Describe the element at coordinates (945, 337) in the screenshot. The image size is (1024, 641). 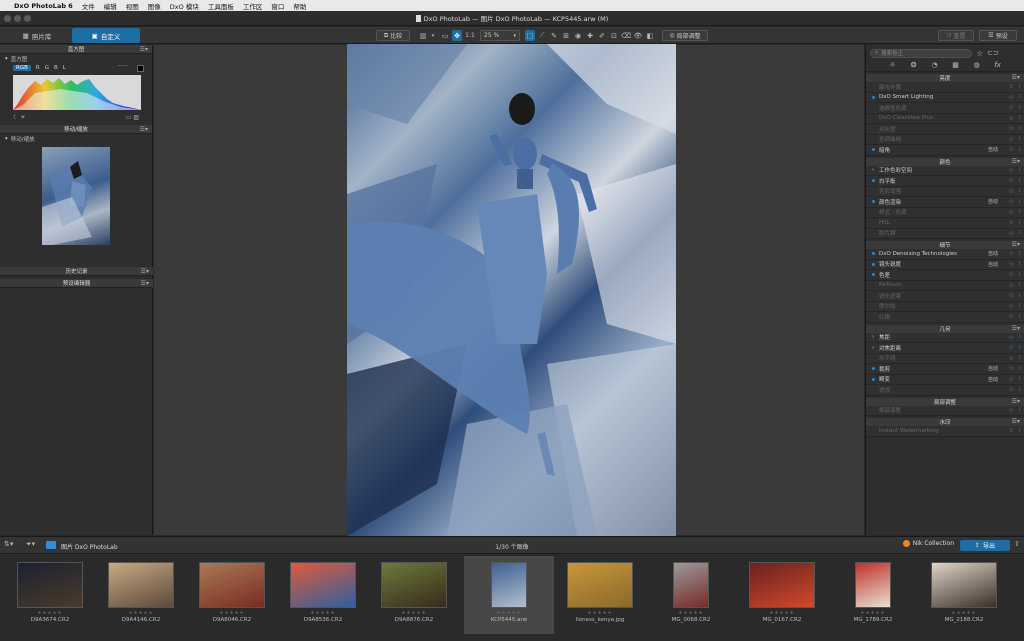
I see `correction-row: › 焦距 ☆ ⅰ` at that location.